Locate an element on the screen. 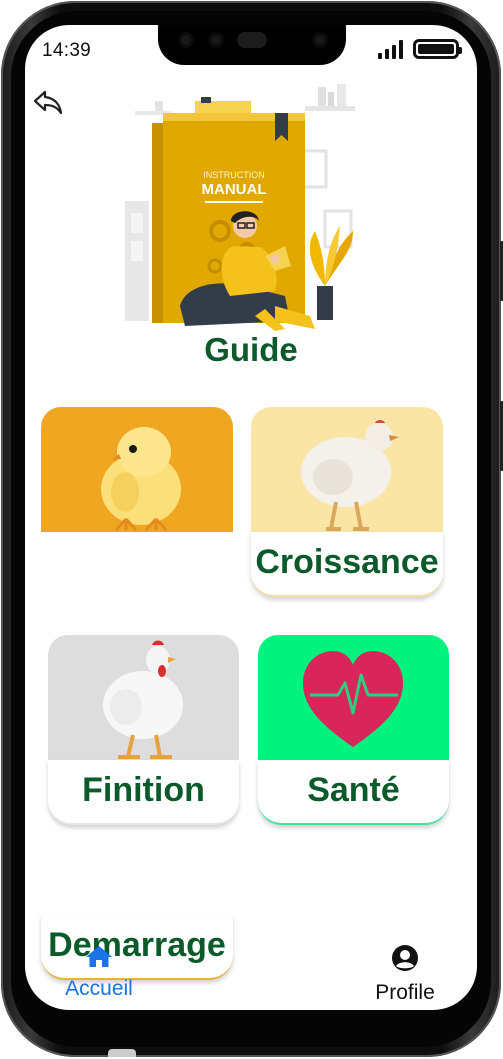 This screenshot has height=1059, width=503. card-label: Santé is located at coordinates (353, 790).